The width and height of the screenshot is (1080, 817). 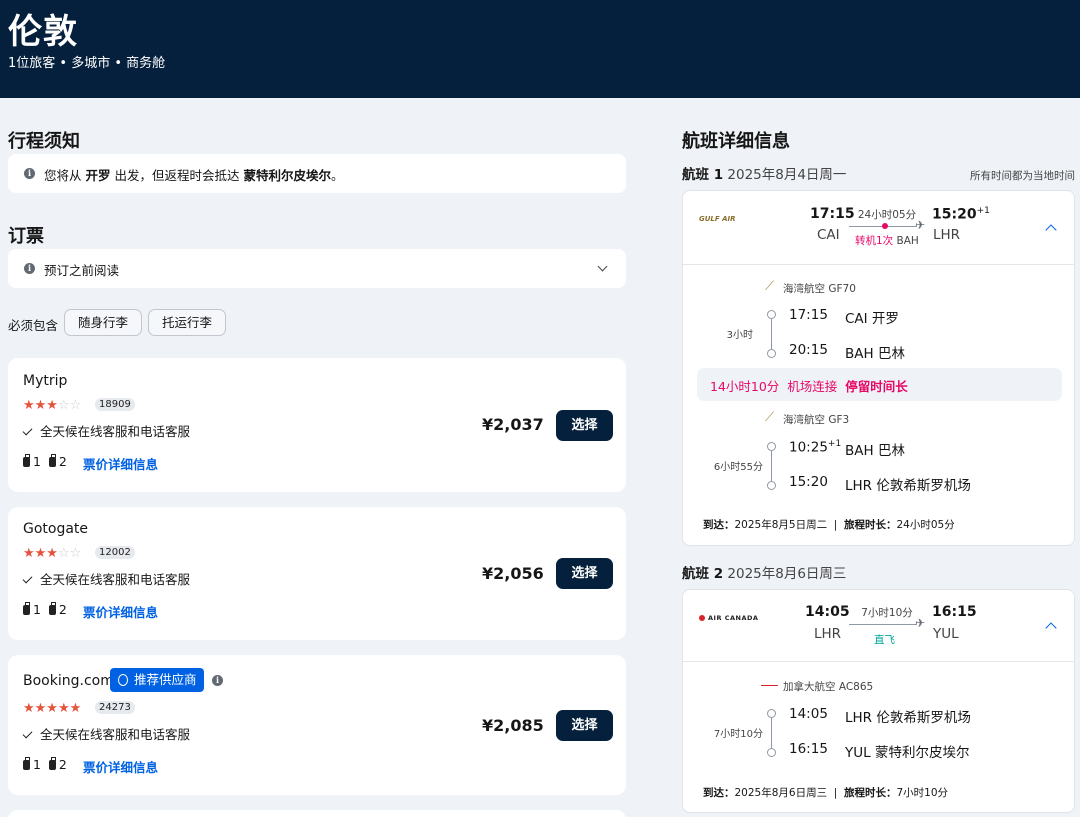 What do you see at coordinates (875, 354) in the screenshot?
I see `segment-arr-place: BAH 巴林` at bounding box center [875, 354].